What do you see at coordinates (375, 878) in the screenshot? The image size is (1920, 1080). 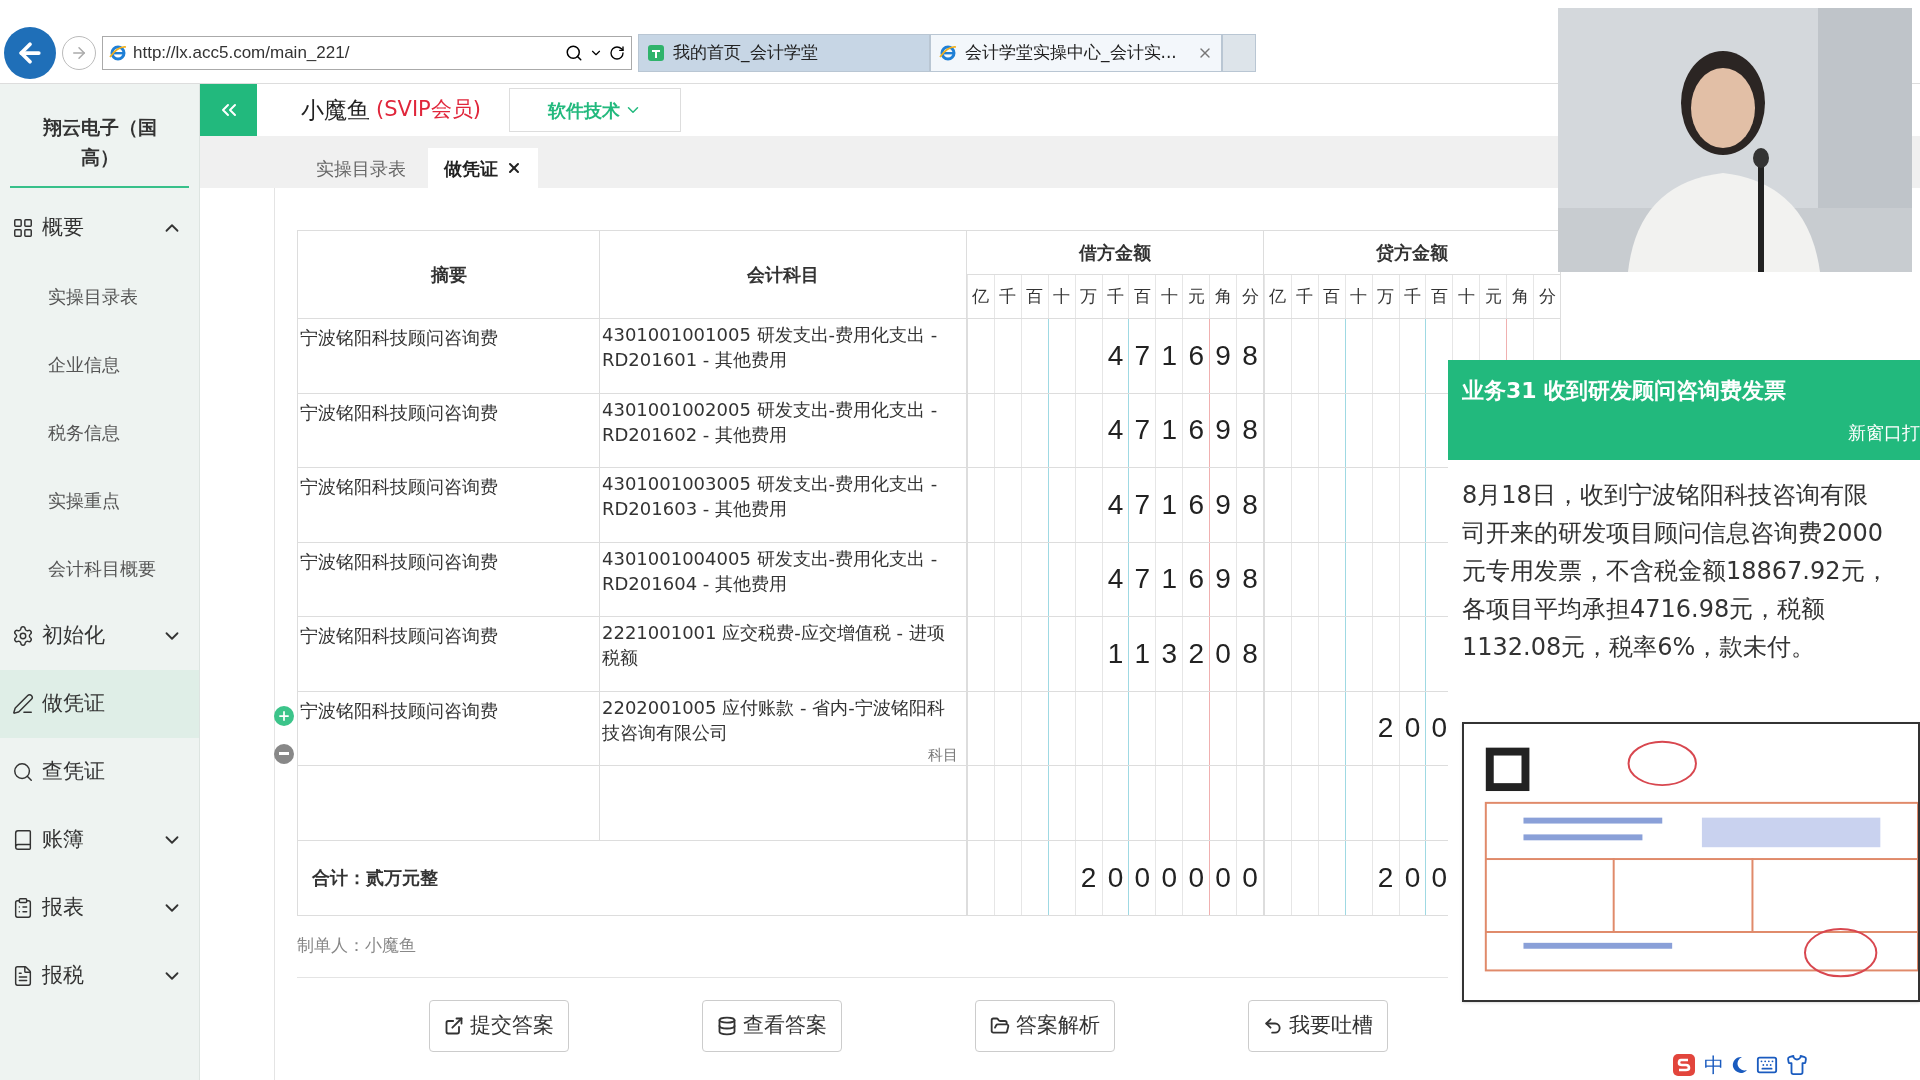 I see `total-label: 合计：贰万元整` at bounding box center [375, 878].